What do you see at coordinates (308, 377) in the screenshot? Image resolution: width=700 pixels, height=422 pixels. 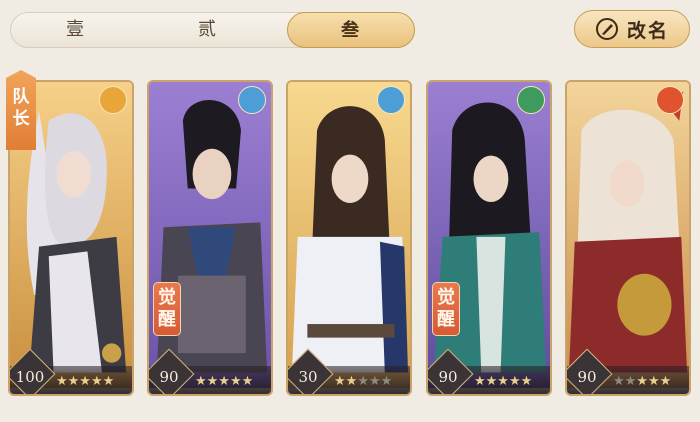 I see `level-value-3: 30` at bounding box center [308, 377].